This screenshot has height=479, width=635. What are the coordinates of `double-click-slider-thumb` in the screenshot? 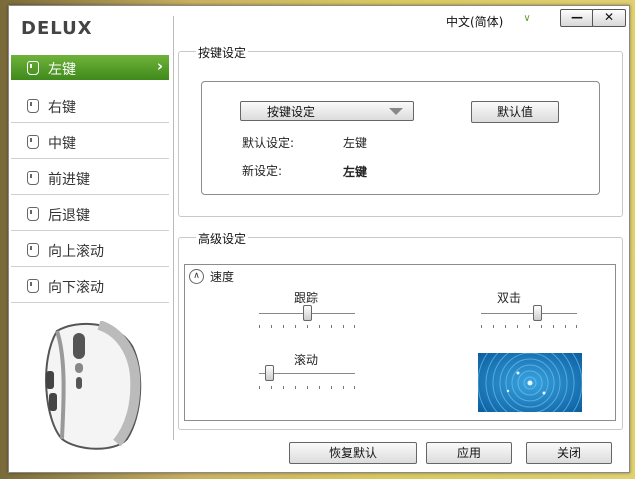 It's located at (537, 313).